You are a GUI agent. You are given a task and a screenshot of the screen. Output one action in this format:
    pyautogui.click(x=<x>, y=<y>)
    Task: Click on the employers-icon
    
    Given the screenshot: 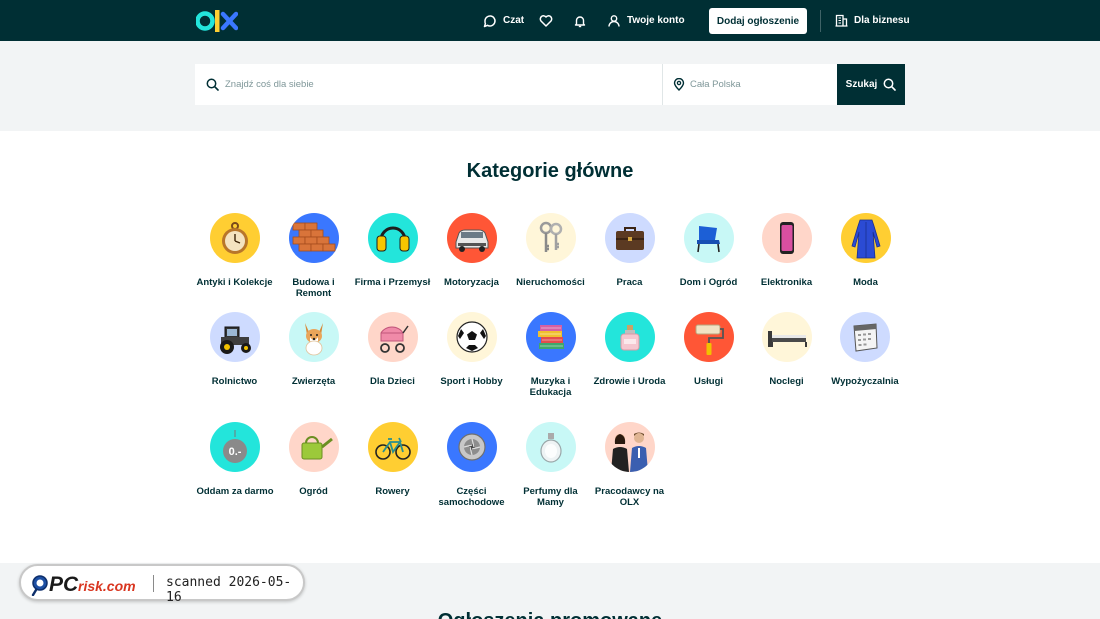 What is the action you would take?
    pyautogui.click(x=629, y=447)
    